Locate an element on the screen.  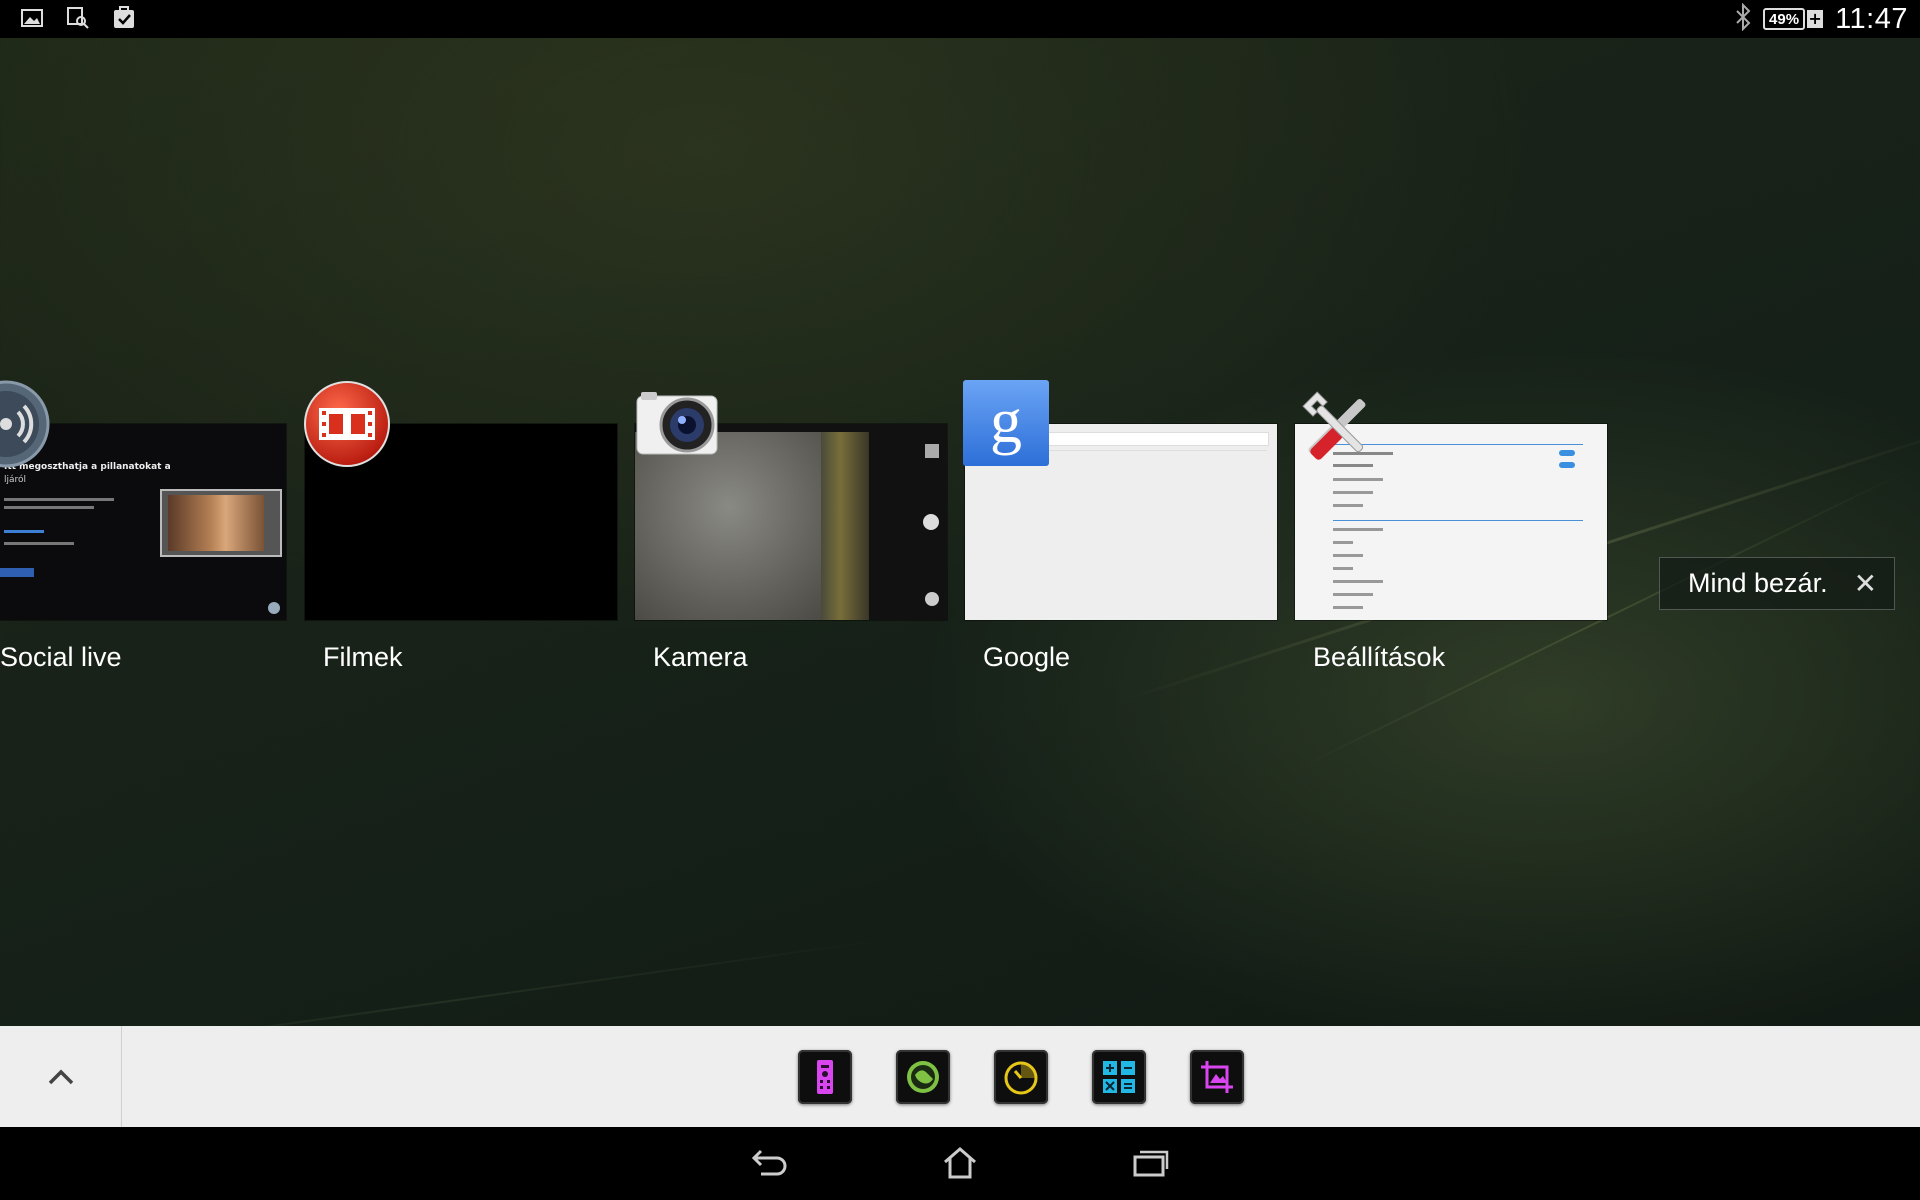
recents-icon is located at coordinates (1151, 1163).